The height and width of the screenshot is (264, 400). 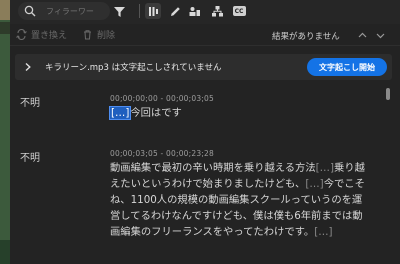 I want to click on segment-text: […]今回はです, so click(x=246, y=113).